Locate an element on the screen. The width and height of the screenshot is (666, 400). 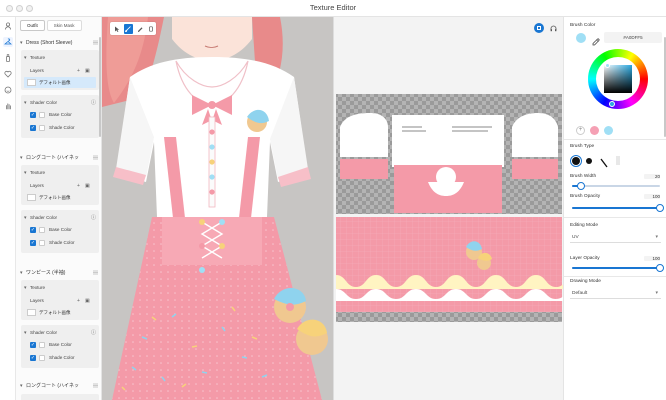
brush-opacity-value: 100 is located at coordinates (652, 196).